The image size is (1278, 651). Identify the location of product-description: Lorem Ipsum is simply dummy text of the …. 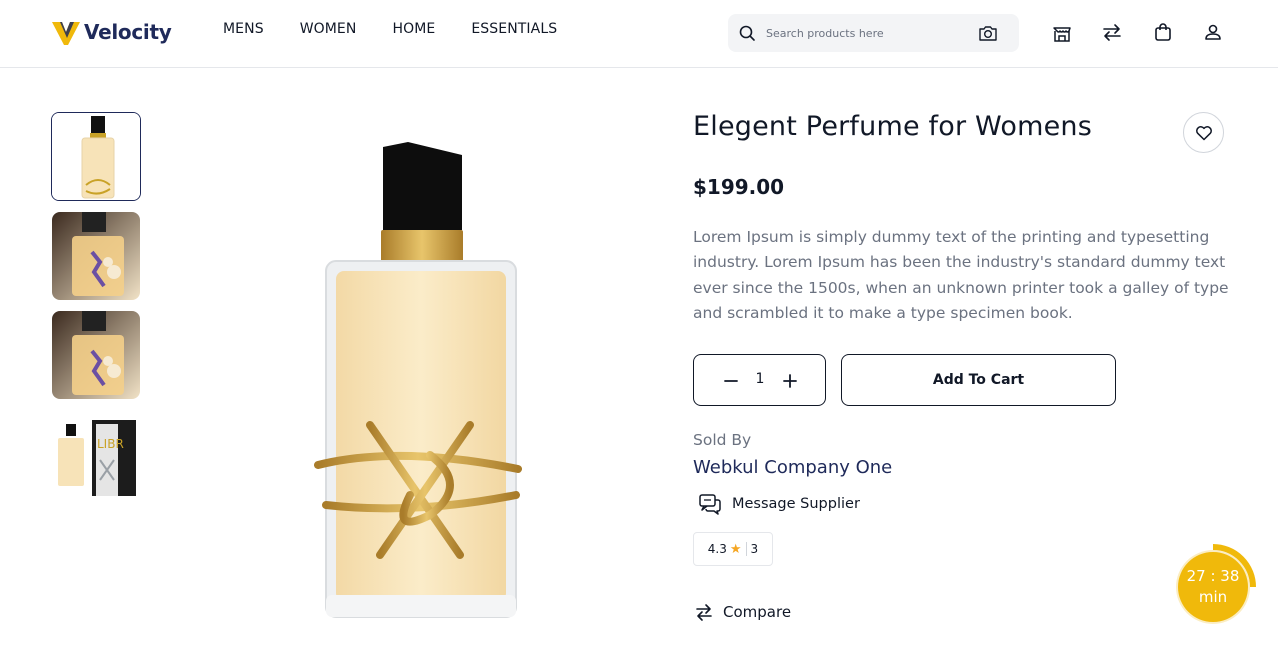
(961, 275).